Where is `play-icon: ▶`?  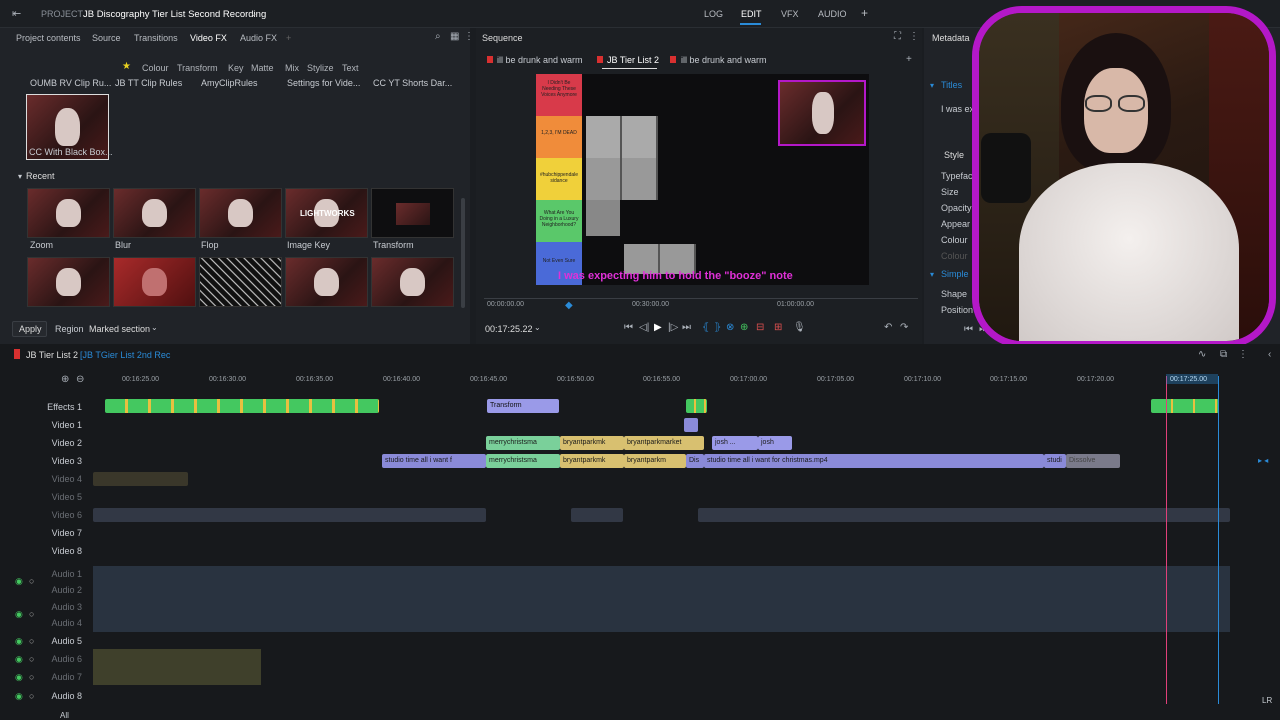
play-icon: ▶ is located at coordinates (658, 327).